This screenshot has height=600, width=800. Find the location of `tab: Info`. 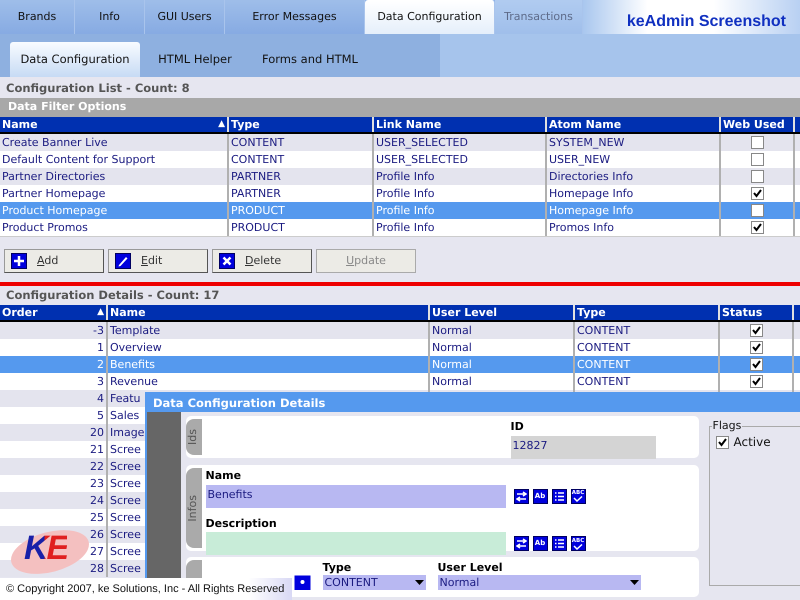

tab: Info is located at coordinates (110, 17).